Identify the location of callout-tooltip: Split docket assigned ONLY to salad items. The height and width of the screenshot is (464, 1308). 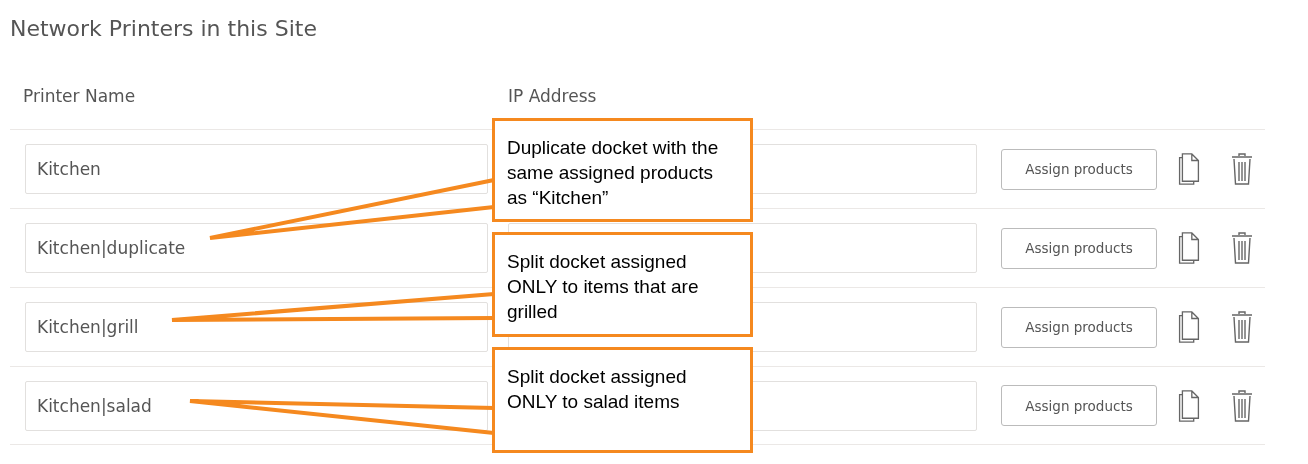
(622, 400).